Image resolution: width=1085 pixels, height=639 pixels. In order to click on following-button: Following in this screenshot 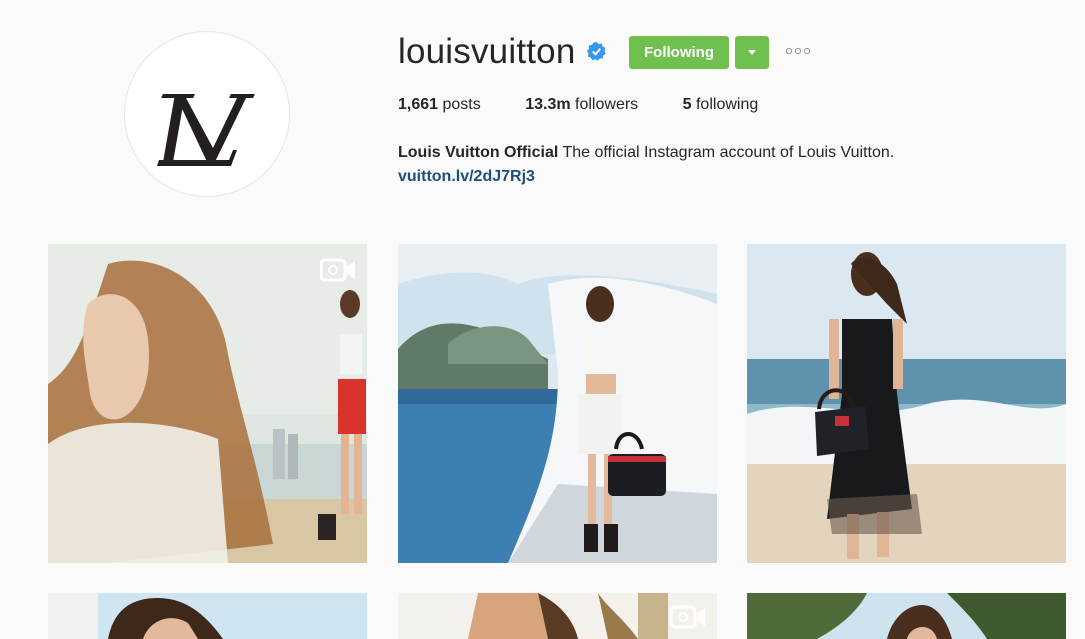, I will do `click(679, 52)`.